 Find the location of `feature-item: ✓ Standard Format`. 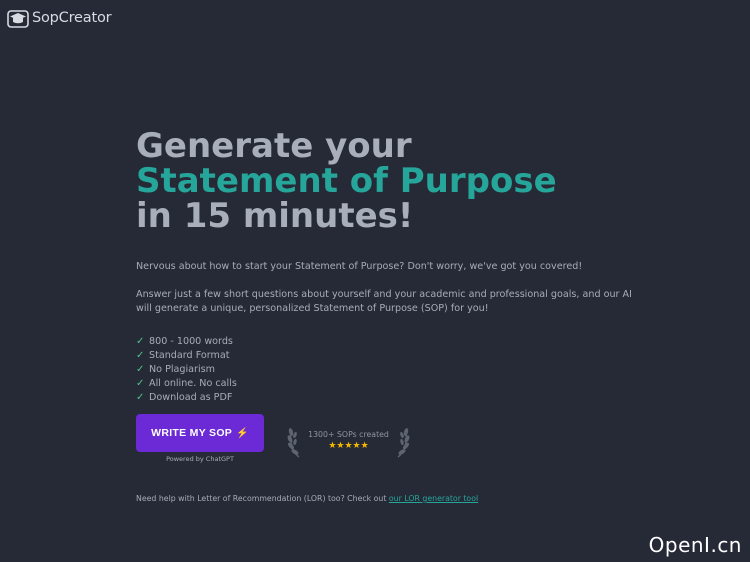

feature-item: ✓ Standard Format is located at coordinates (183, 355).